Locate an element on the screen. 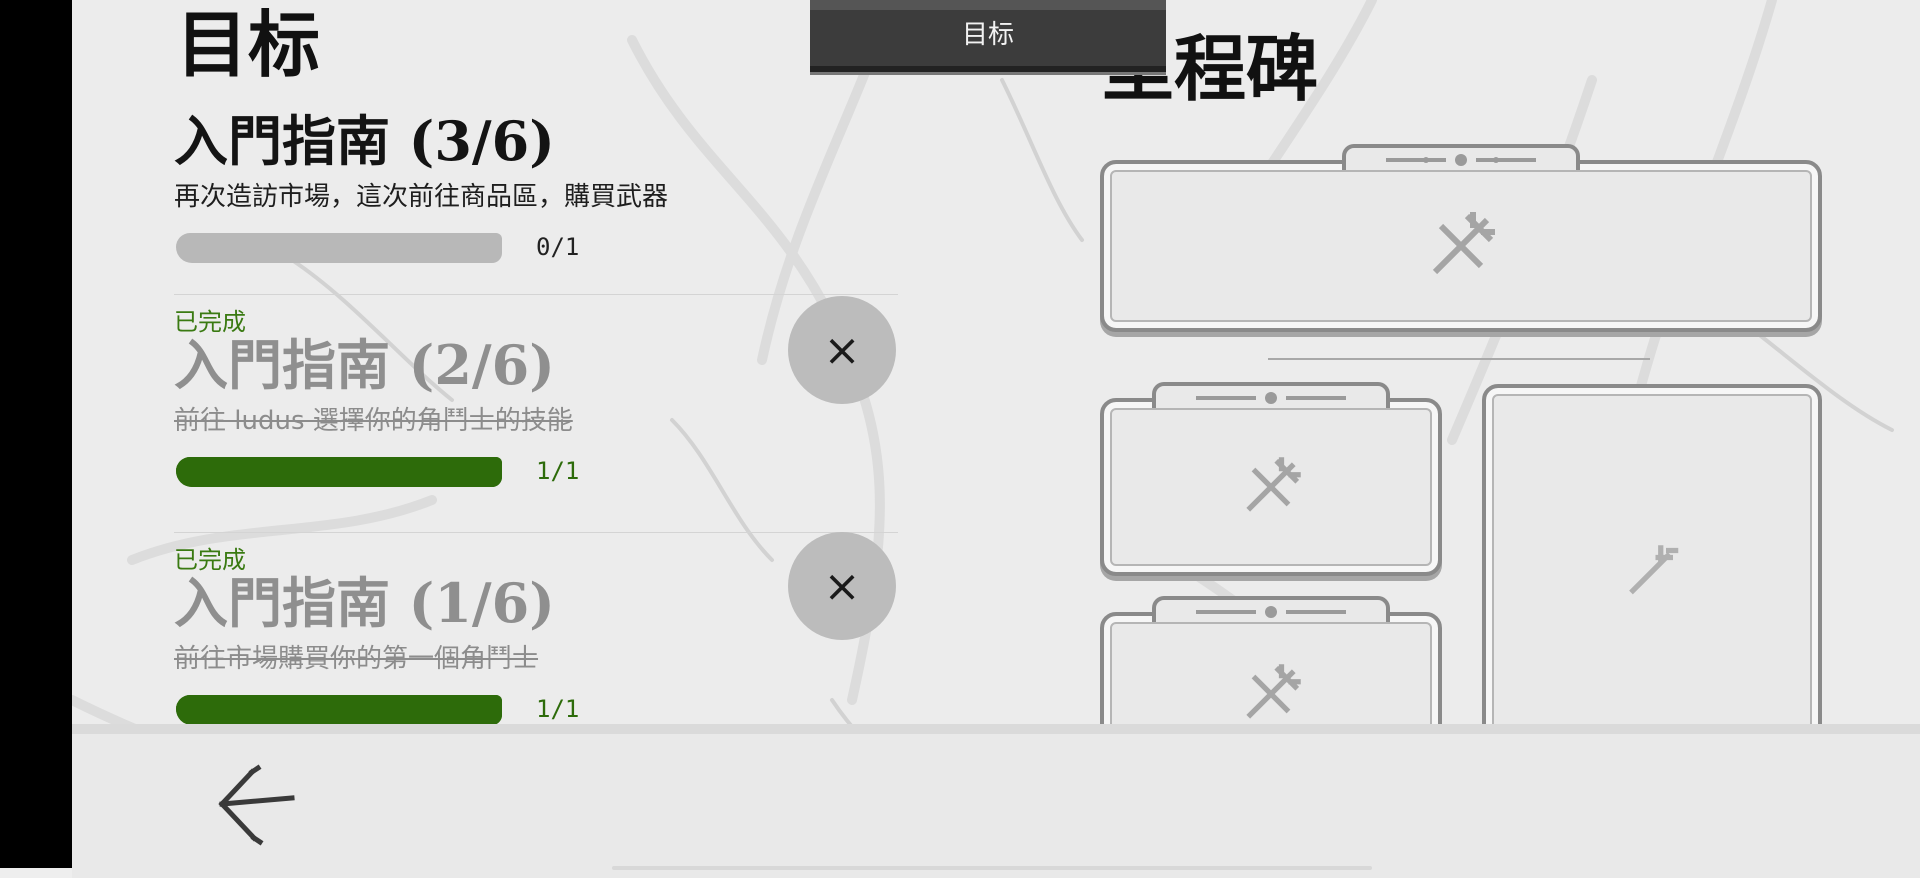  objectives-heading: 目标 is located at coordinates (248, 45).